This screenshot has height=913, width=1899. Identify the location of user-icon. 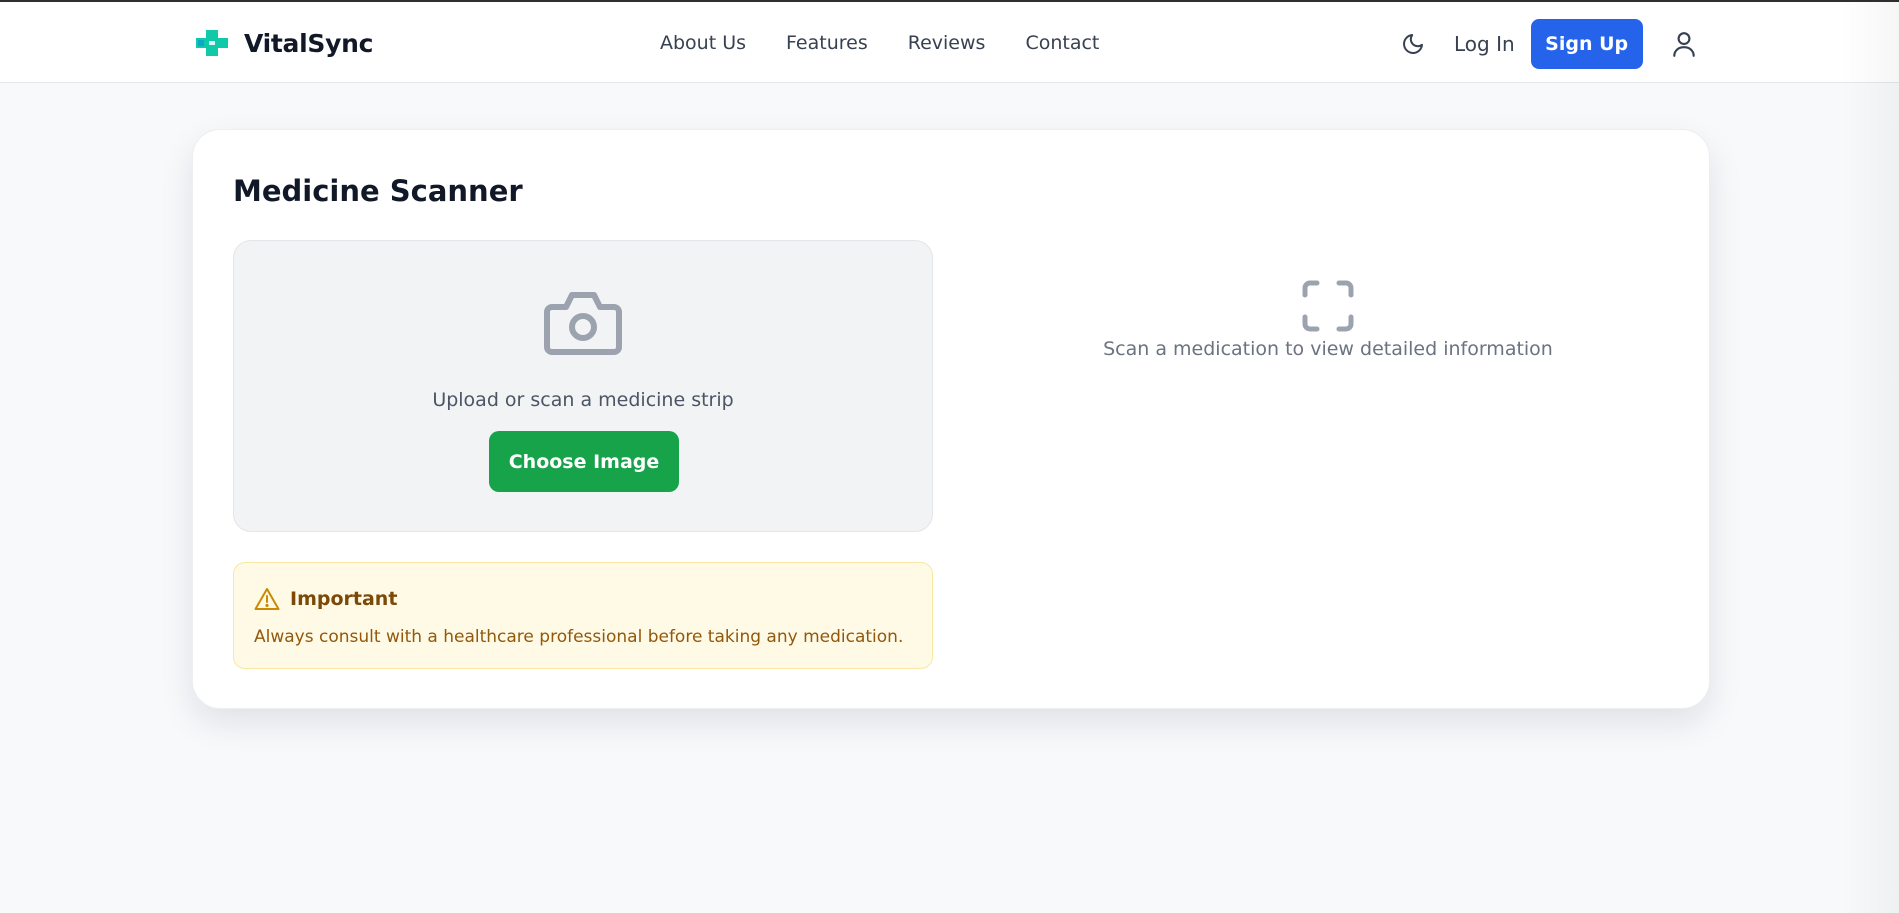
(1683, 44).